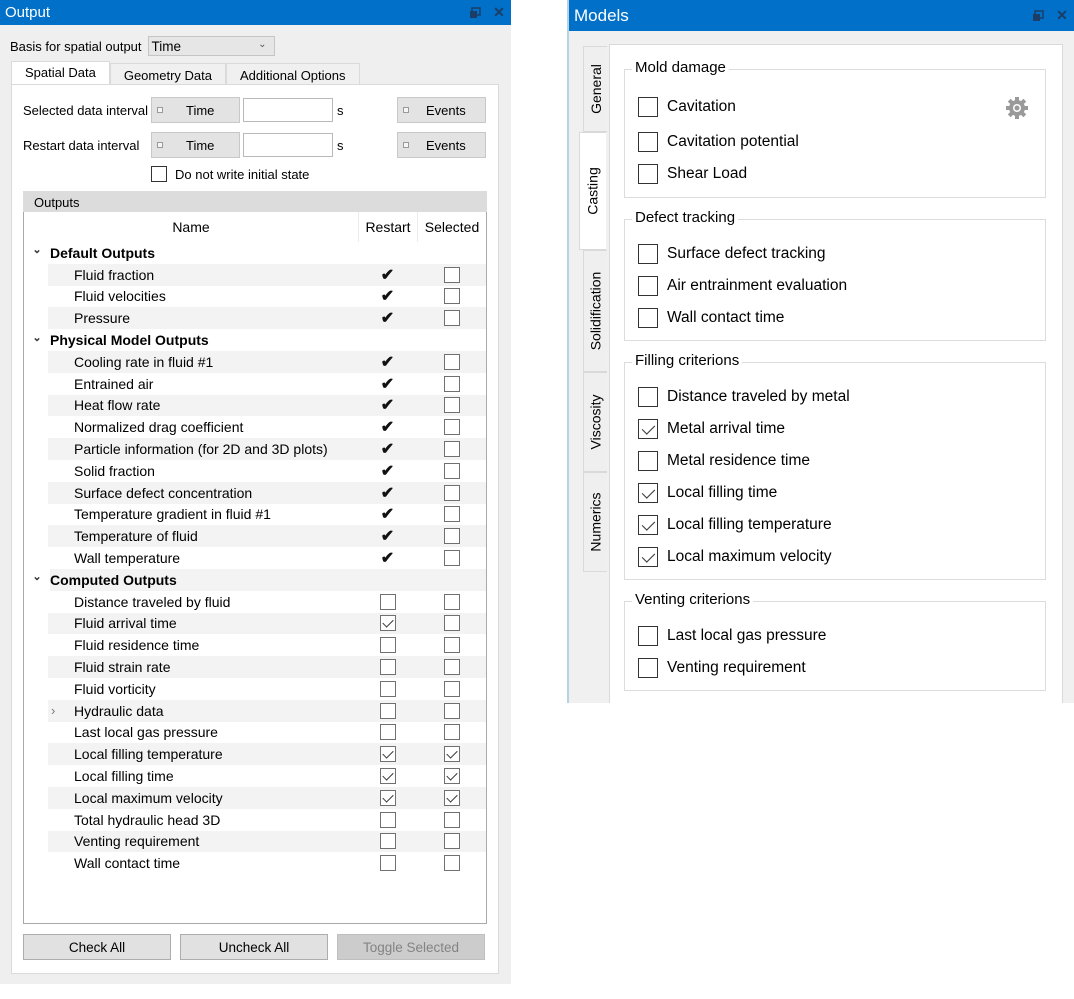  Describe the element at coordinates (595, 311) in the screenshot. I see `vtab-solidification: Solidification` at that location.